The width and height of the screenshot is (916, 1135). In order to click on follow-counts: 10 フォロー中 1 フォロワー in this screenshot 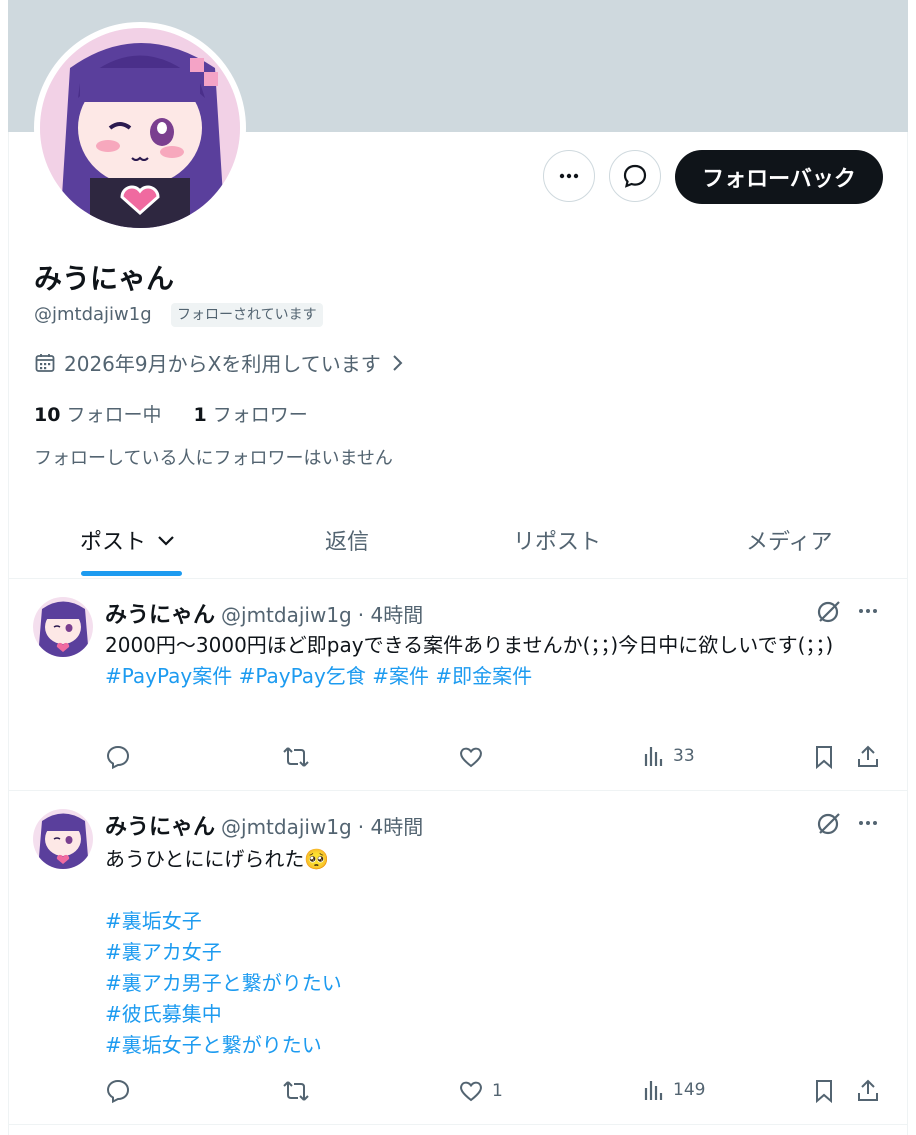, I will do `click(171, 413)`.